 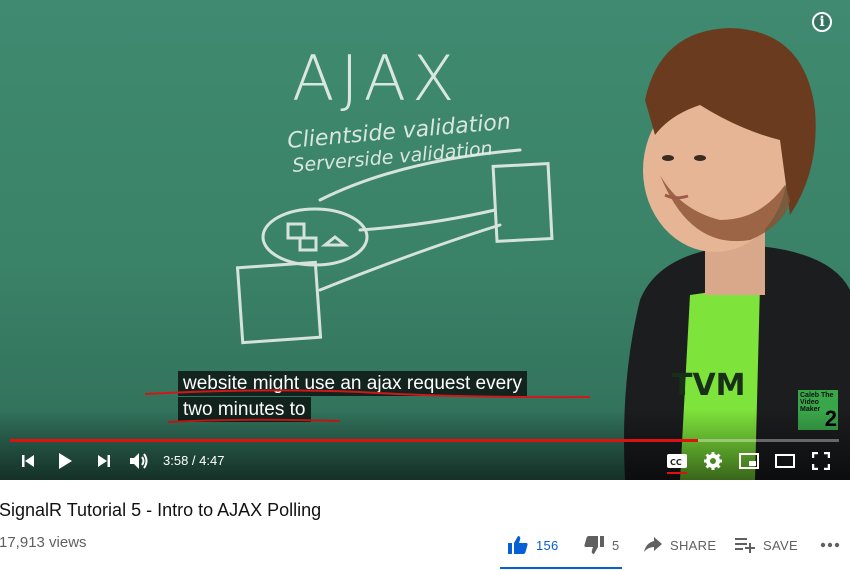 I want to click on like-count: 156, so click(x=547, y=545).